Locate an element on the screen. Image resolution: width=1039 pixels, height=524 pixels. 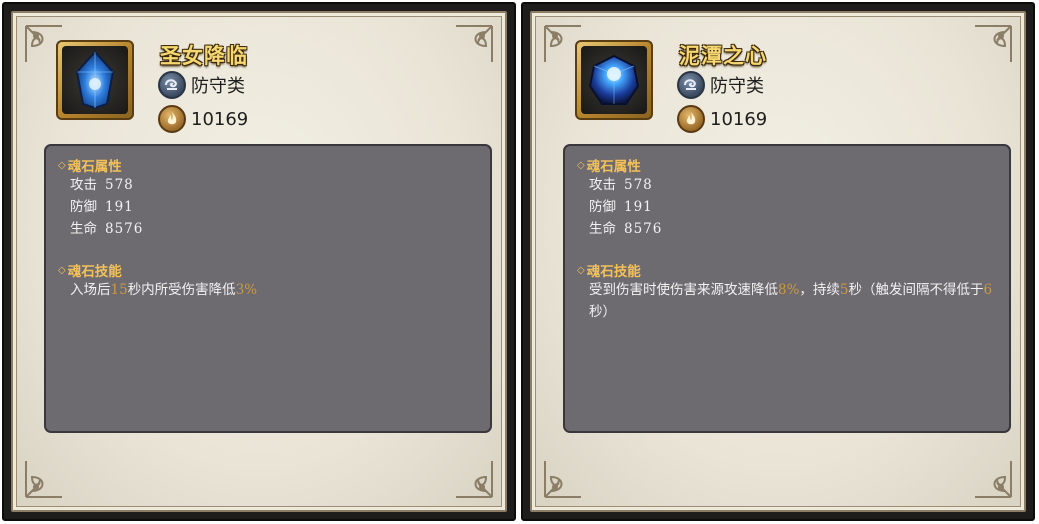
skill-description: 入场后15秒内所受伤害降低3% is located at coordinates (164, 290).